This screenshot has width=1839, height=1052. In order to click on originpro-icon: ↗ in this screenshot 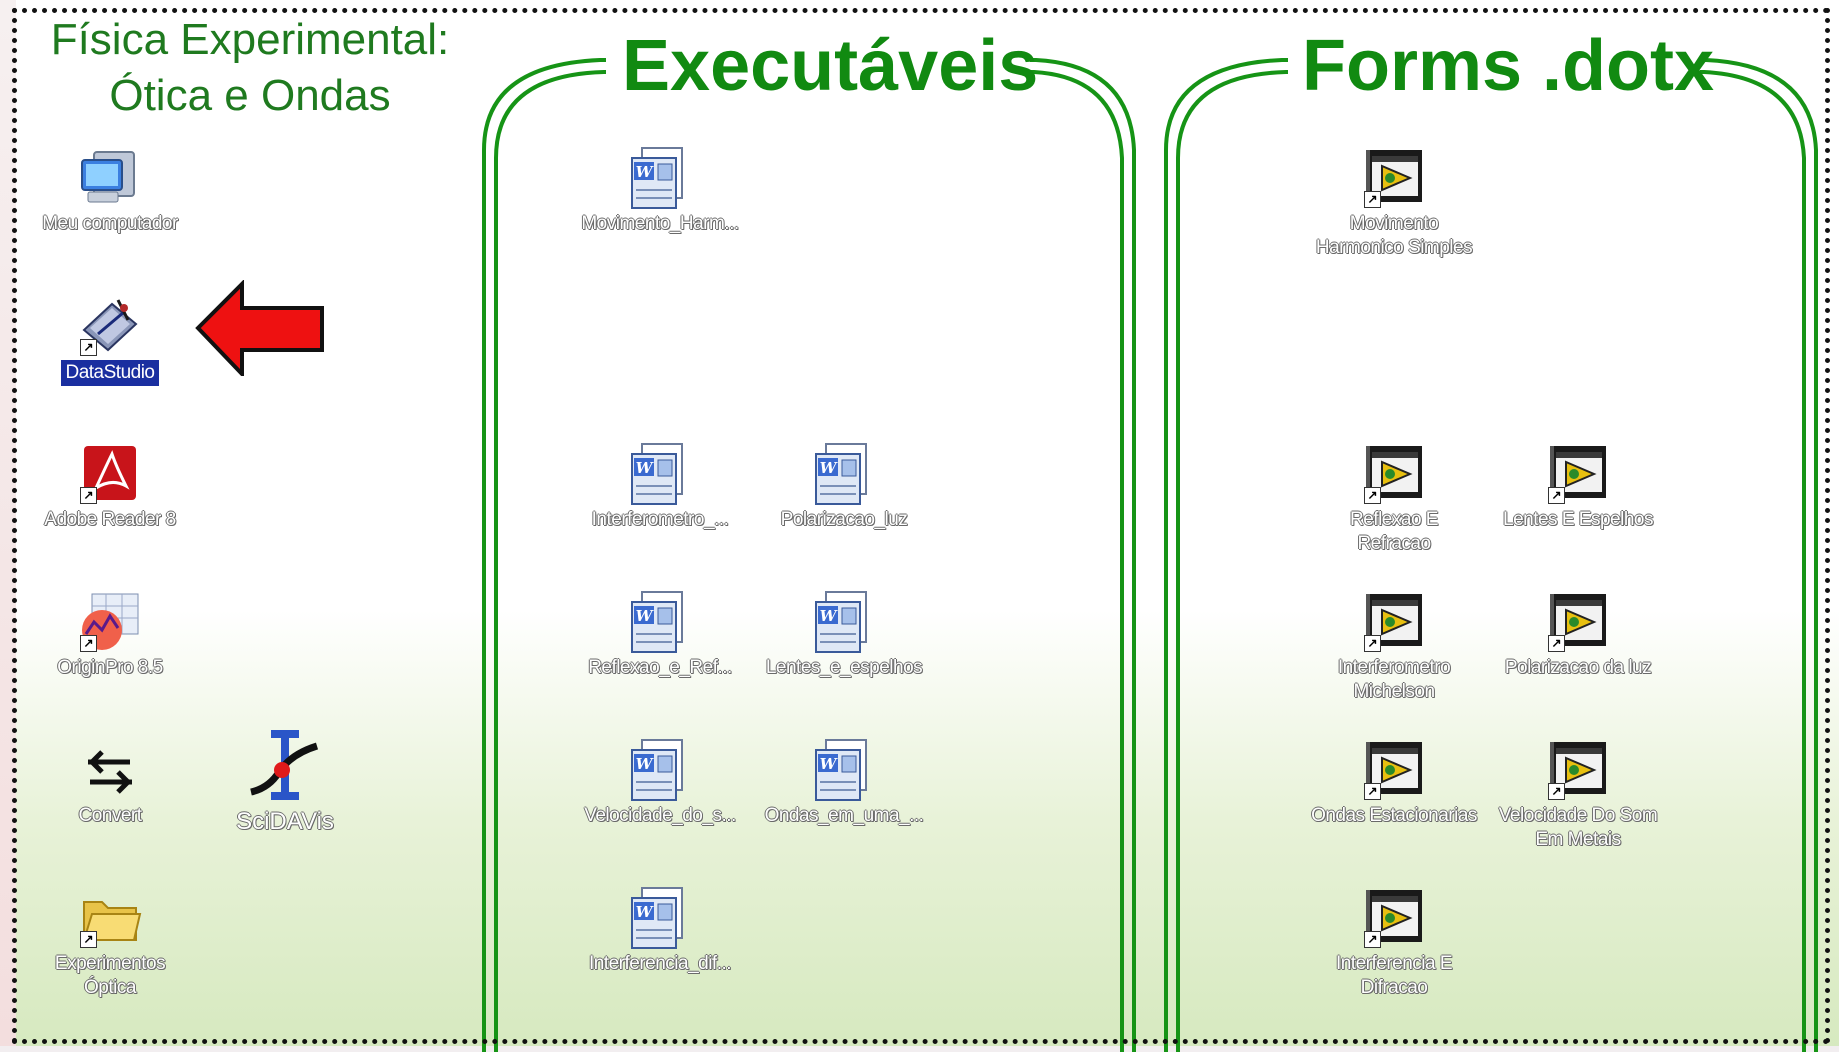, I will do `click(110, 622)`.